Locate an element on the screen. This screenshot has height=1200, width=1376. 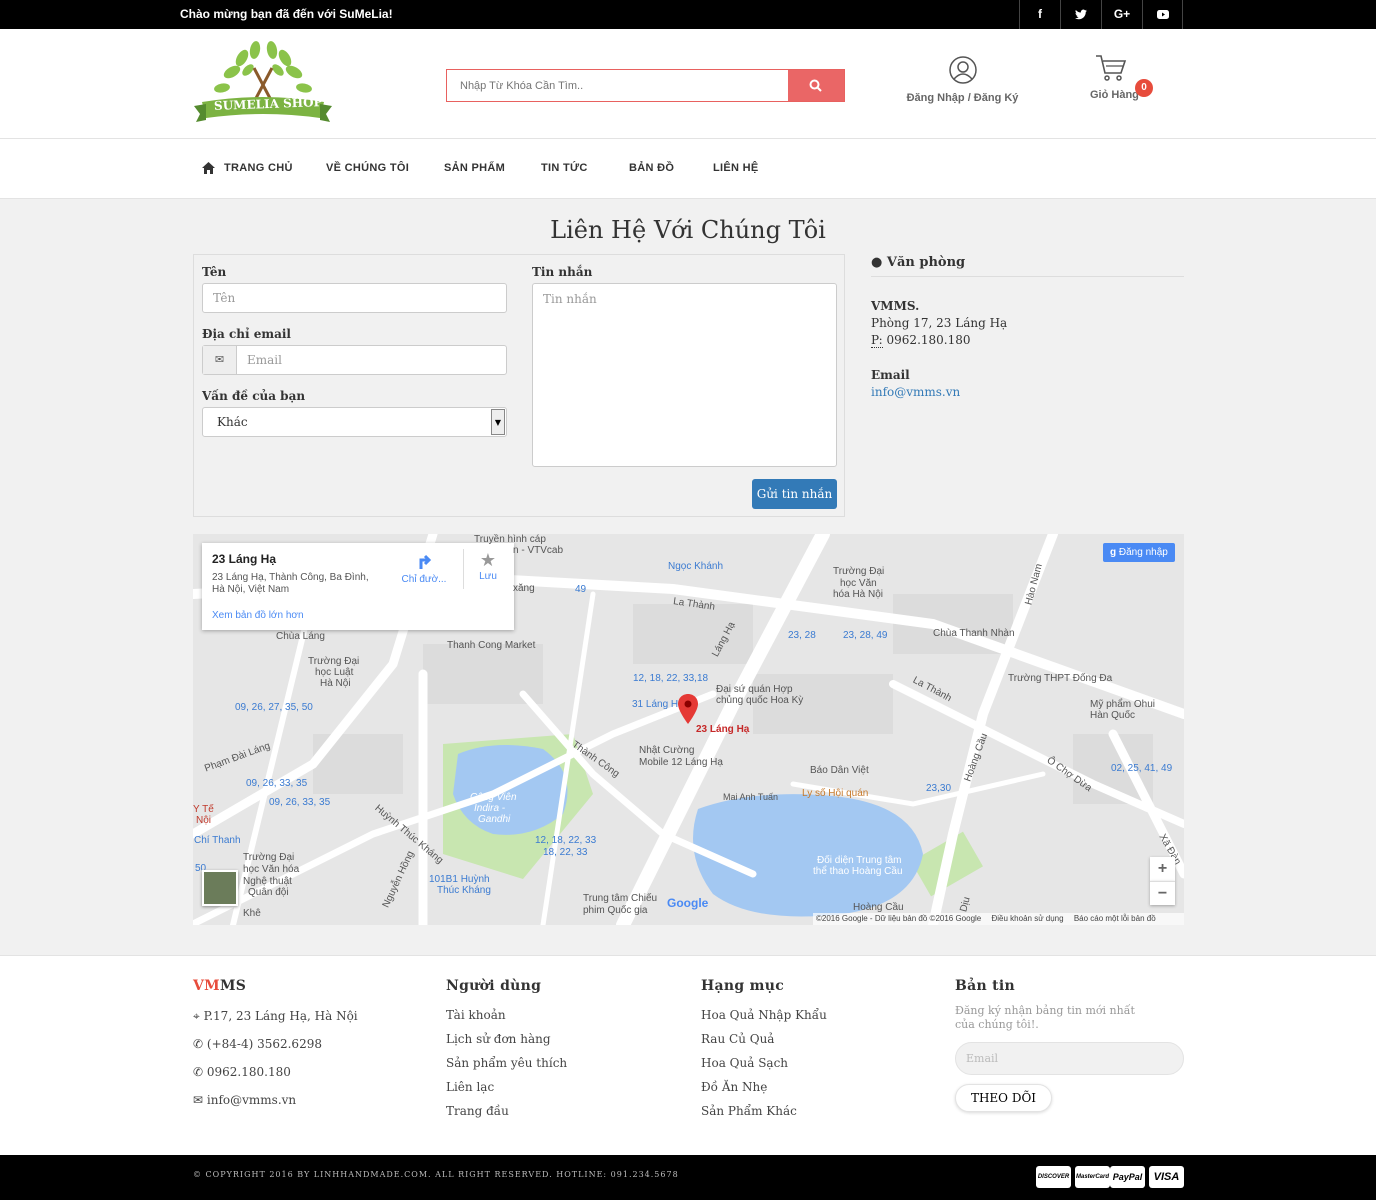
star-icon: ★ is located at coordinates (488, 560).